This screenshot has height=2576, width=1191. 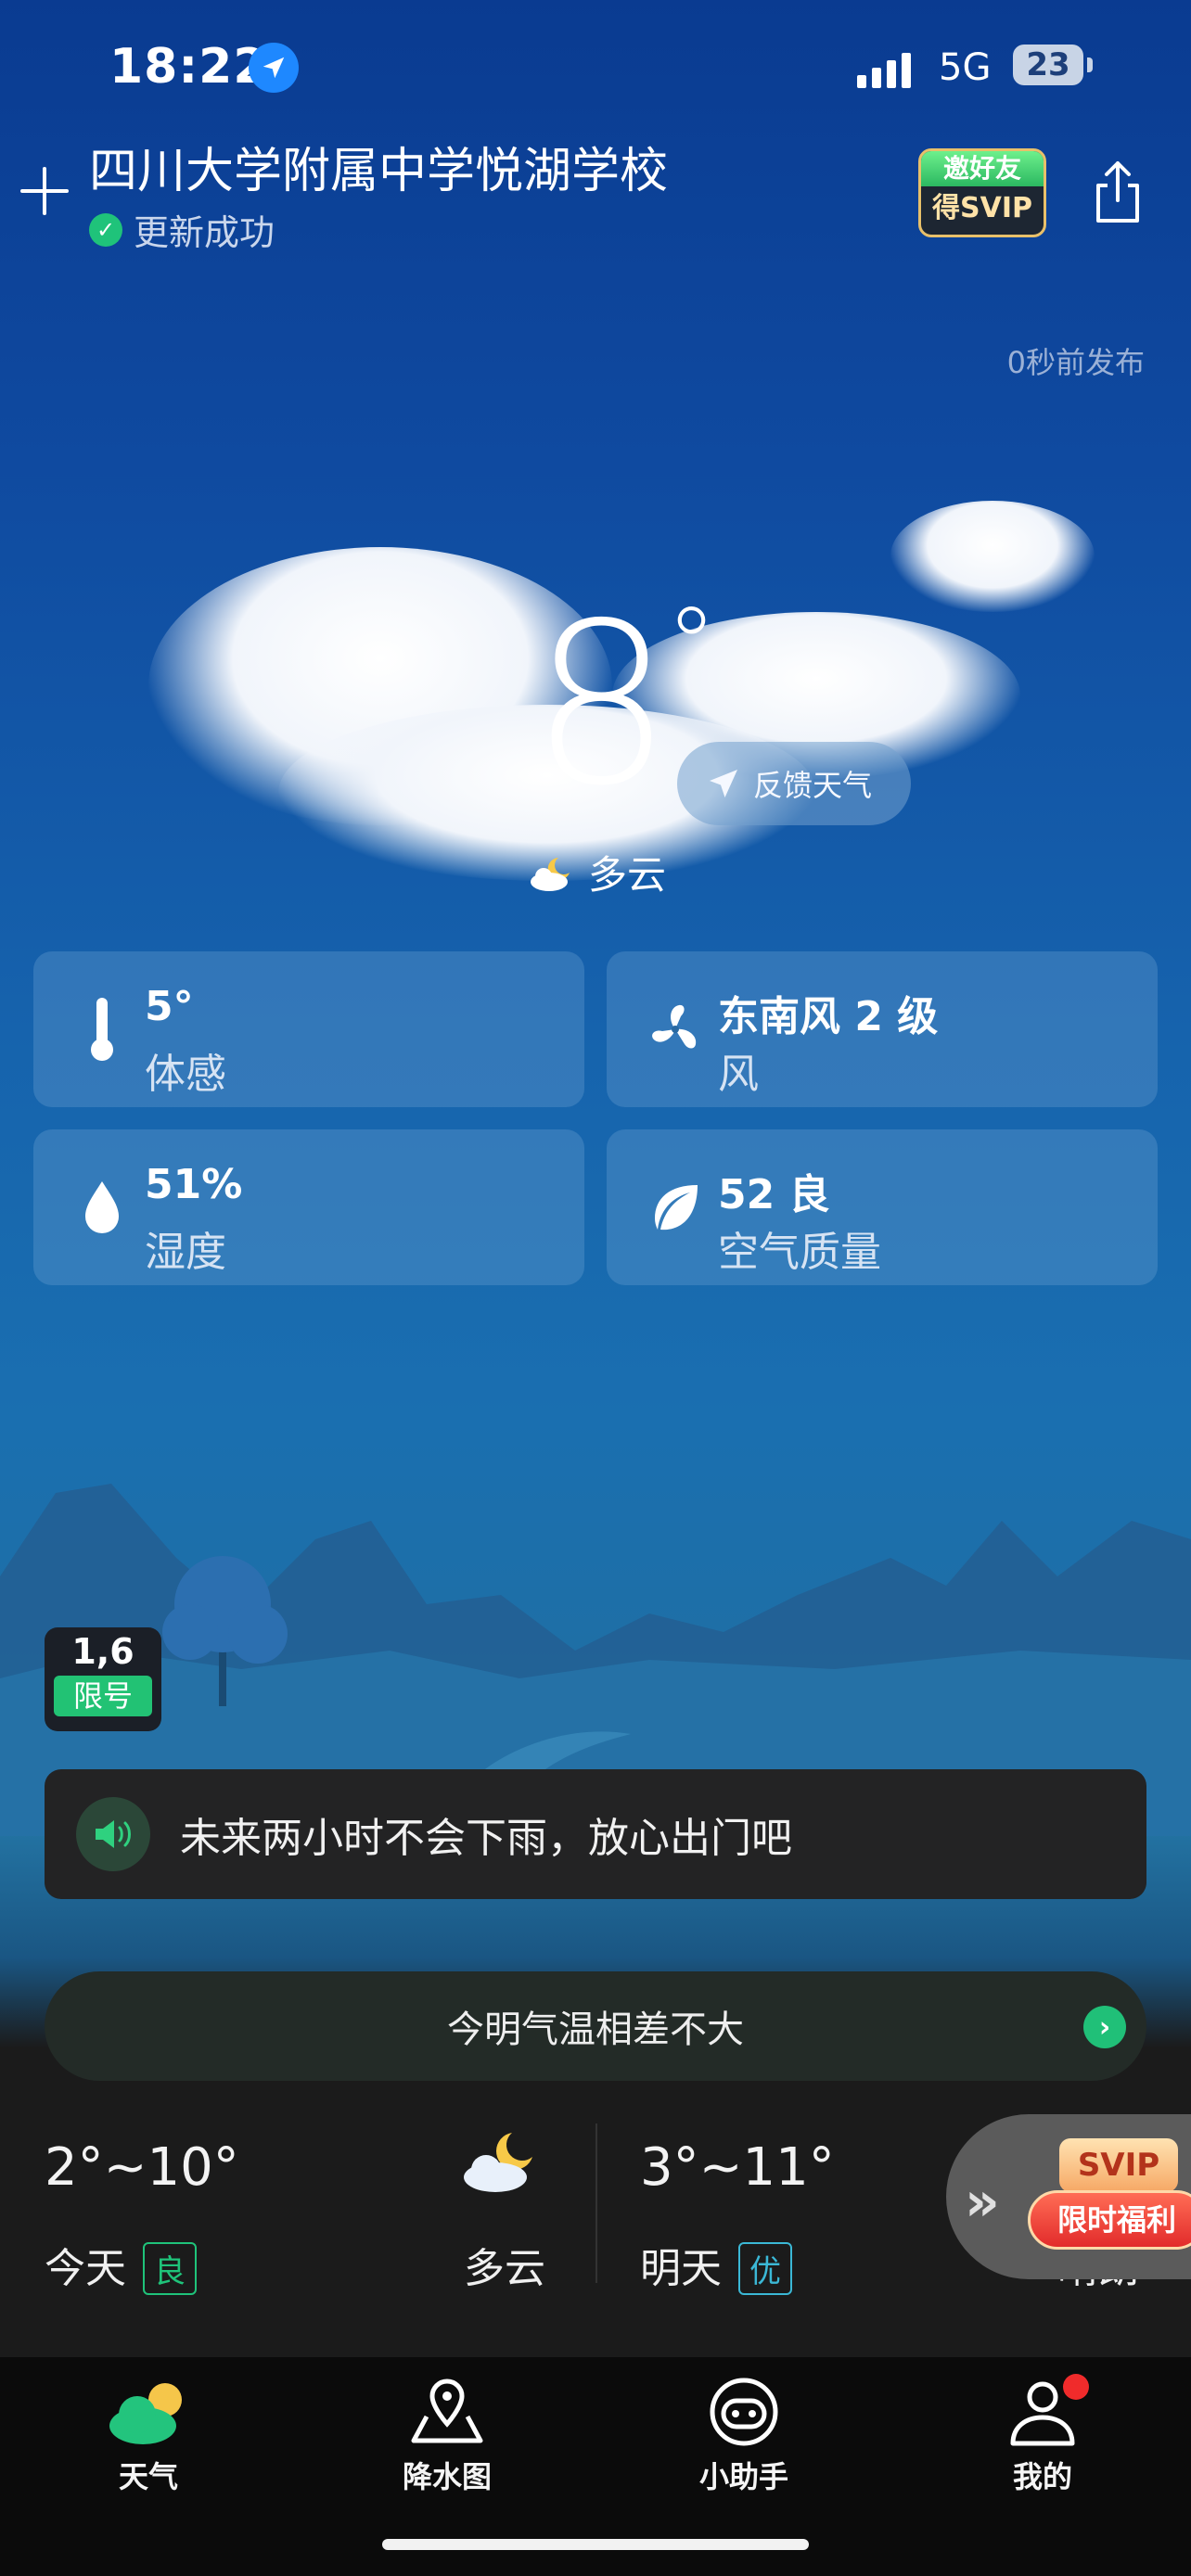 What do you see at coordinates (148, 2476) in the screenshot?
I see `tab-weather-label: 天气` at bounding box center [148, 2476].